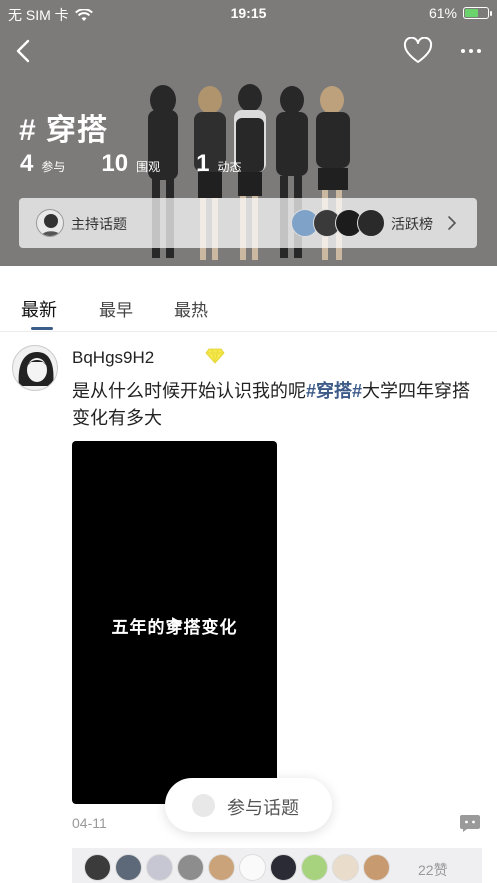  Describe the element at coordinates (35, 368) in the screenshot. I see `post-author-avatar` at that location.